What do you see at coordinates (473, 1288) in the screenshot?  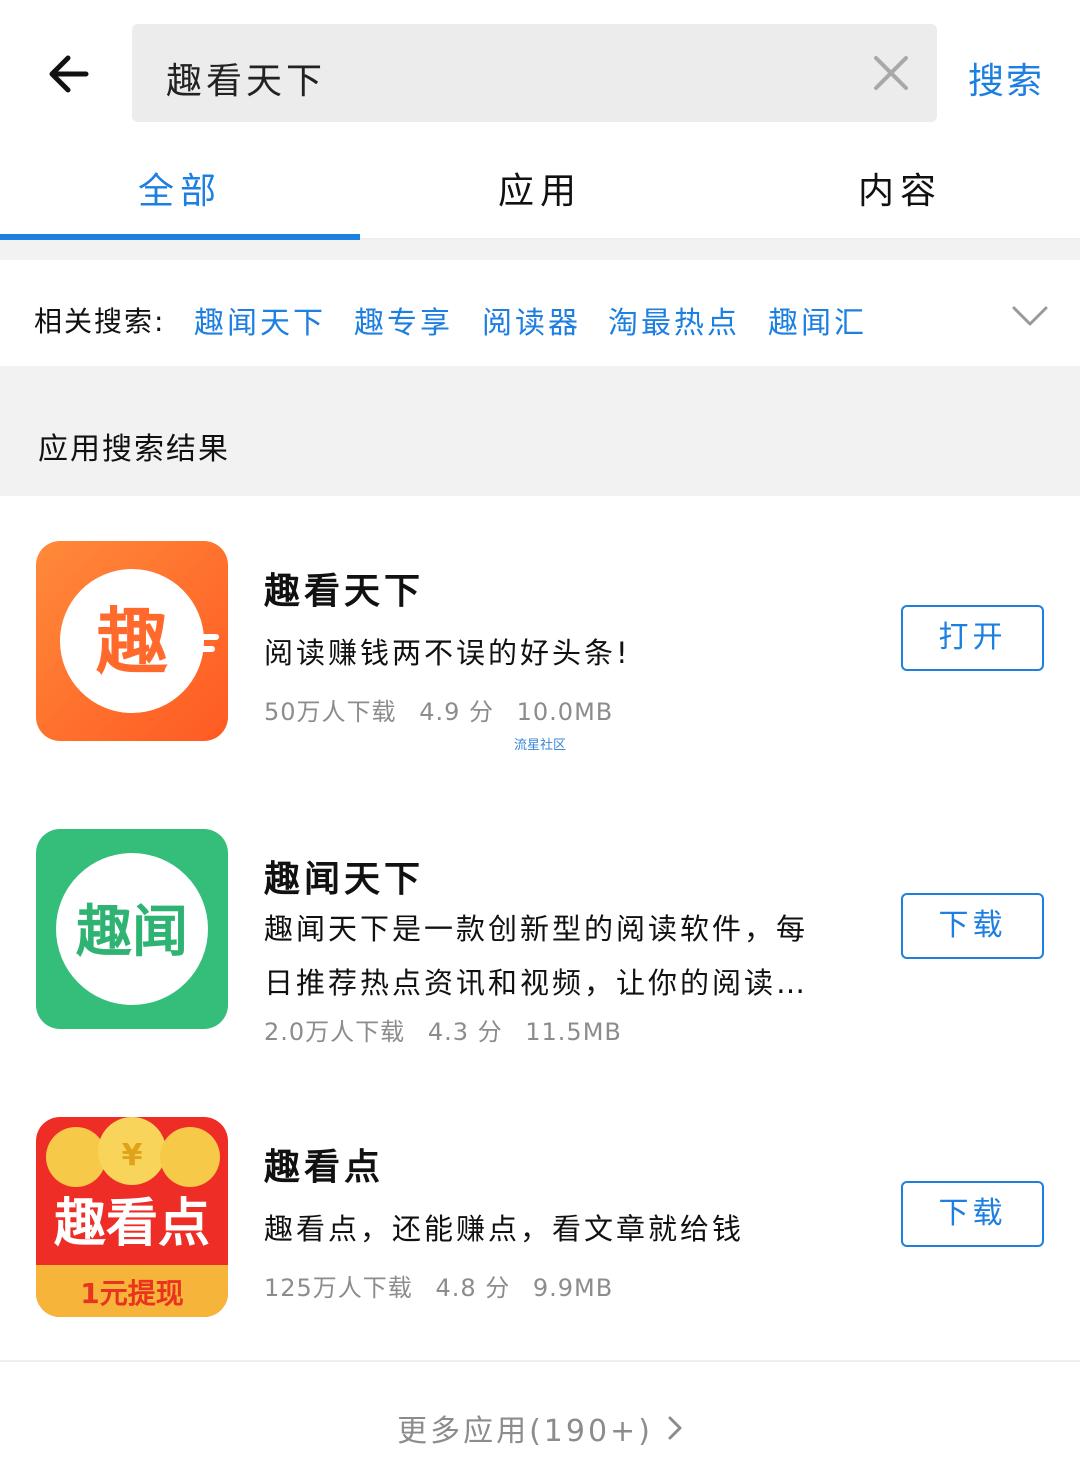 I see `app-rating: 4.8 分` at bounding box center [473, 1288].